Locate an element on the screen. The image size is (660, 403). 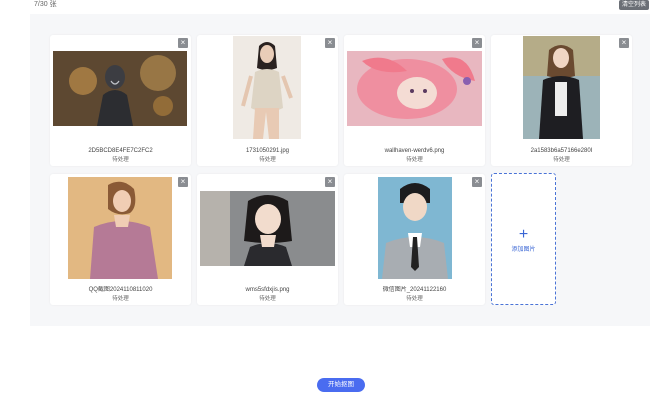
image-count: 7/30 张 is located at coordinates (45, 4).